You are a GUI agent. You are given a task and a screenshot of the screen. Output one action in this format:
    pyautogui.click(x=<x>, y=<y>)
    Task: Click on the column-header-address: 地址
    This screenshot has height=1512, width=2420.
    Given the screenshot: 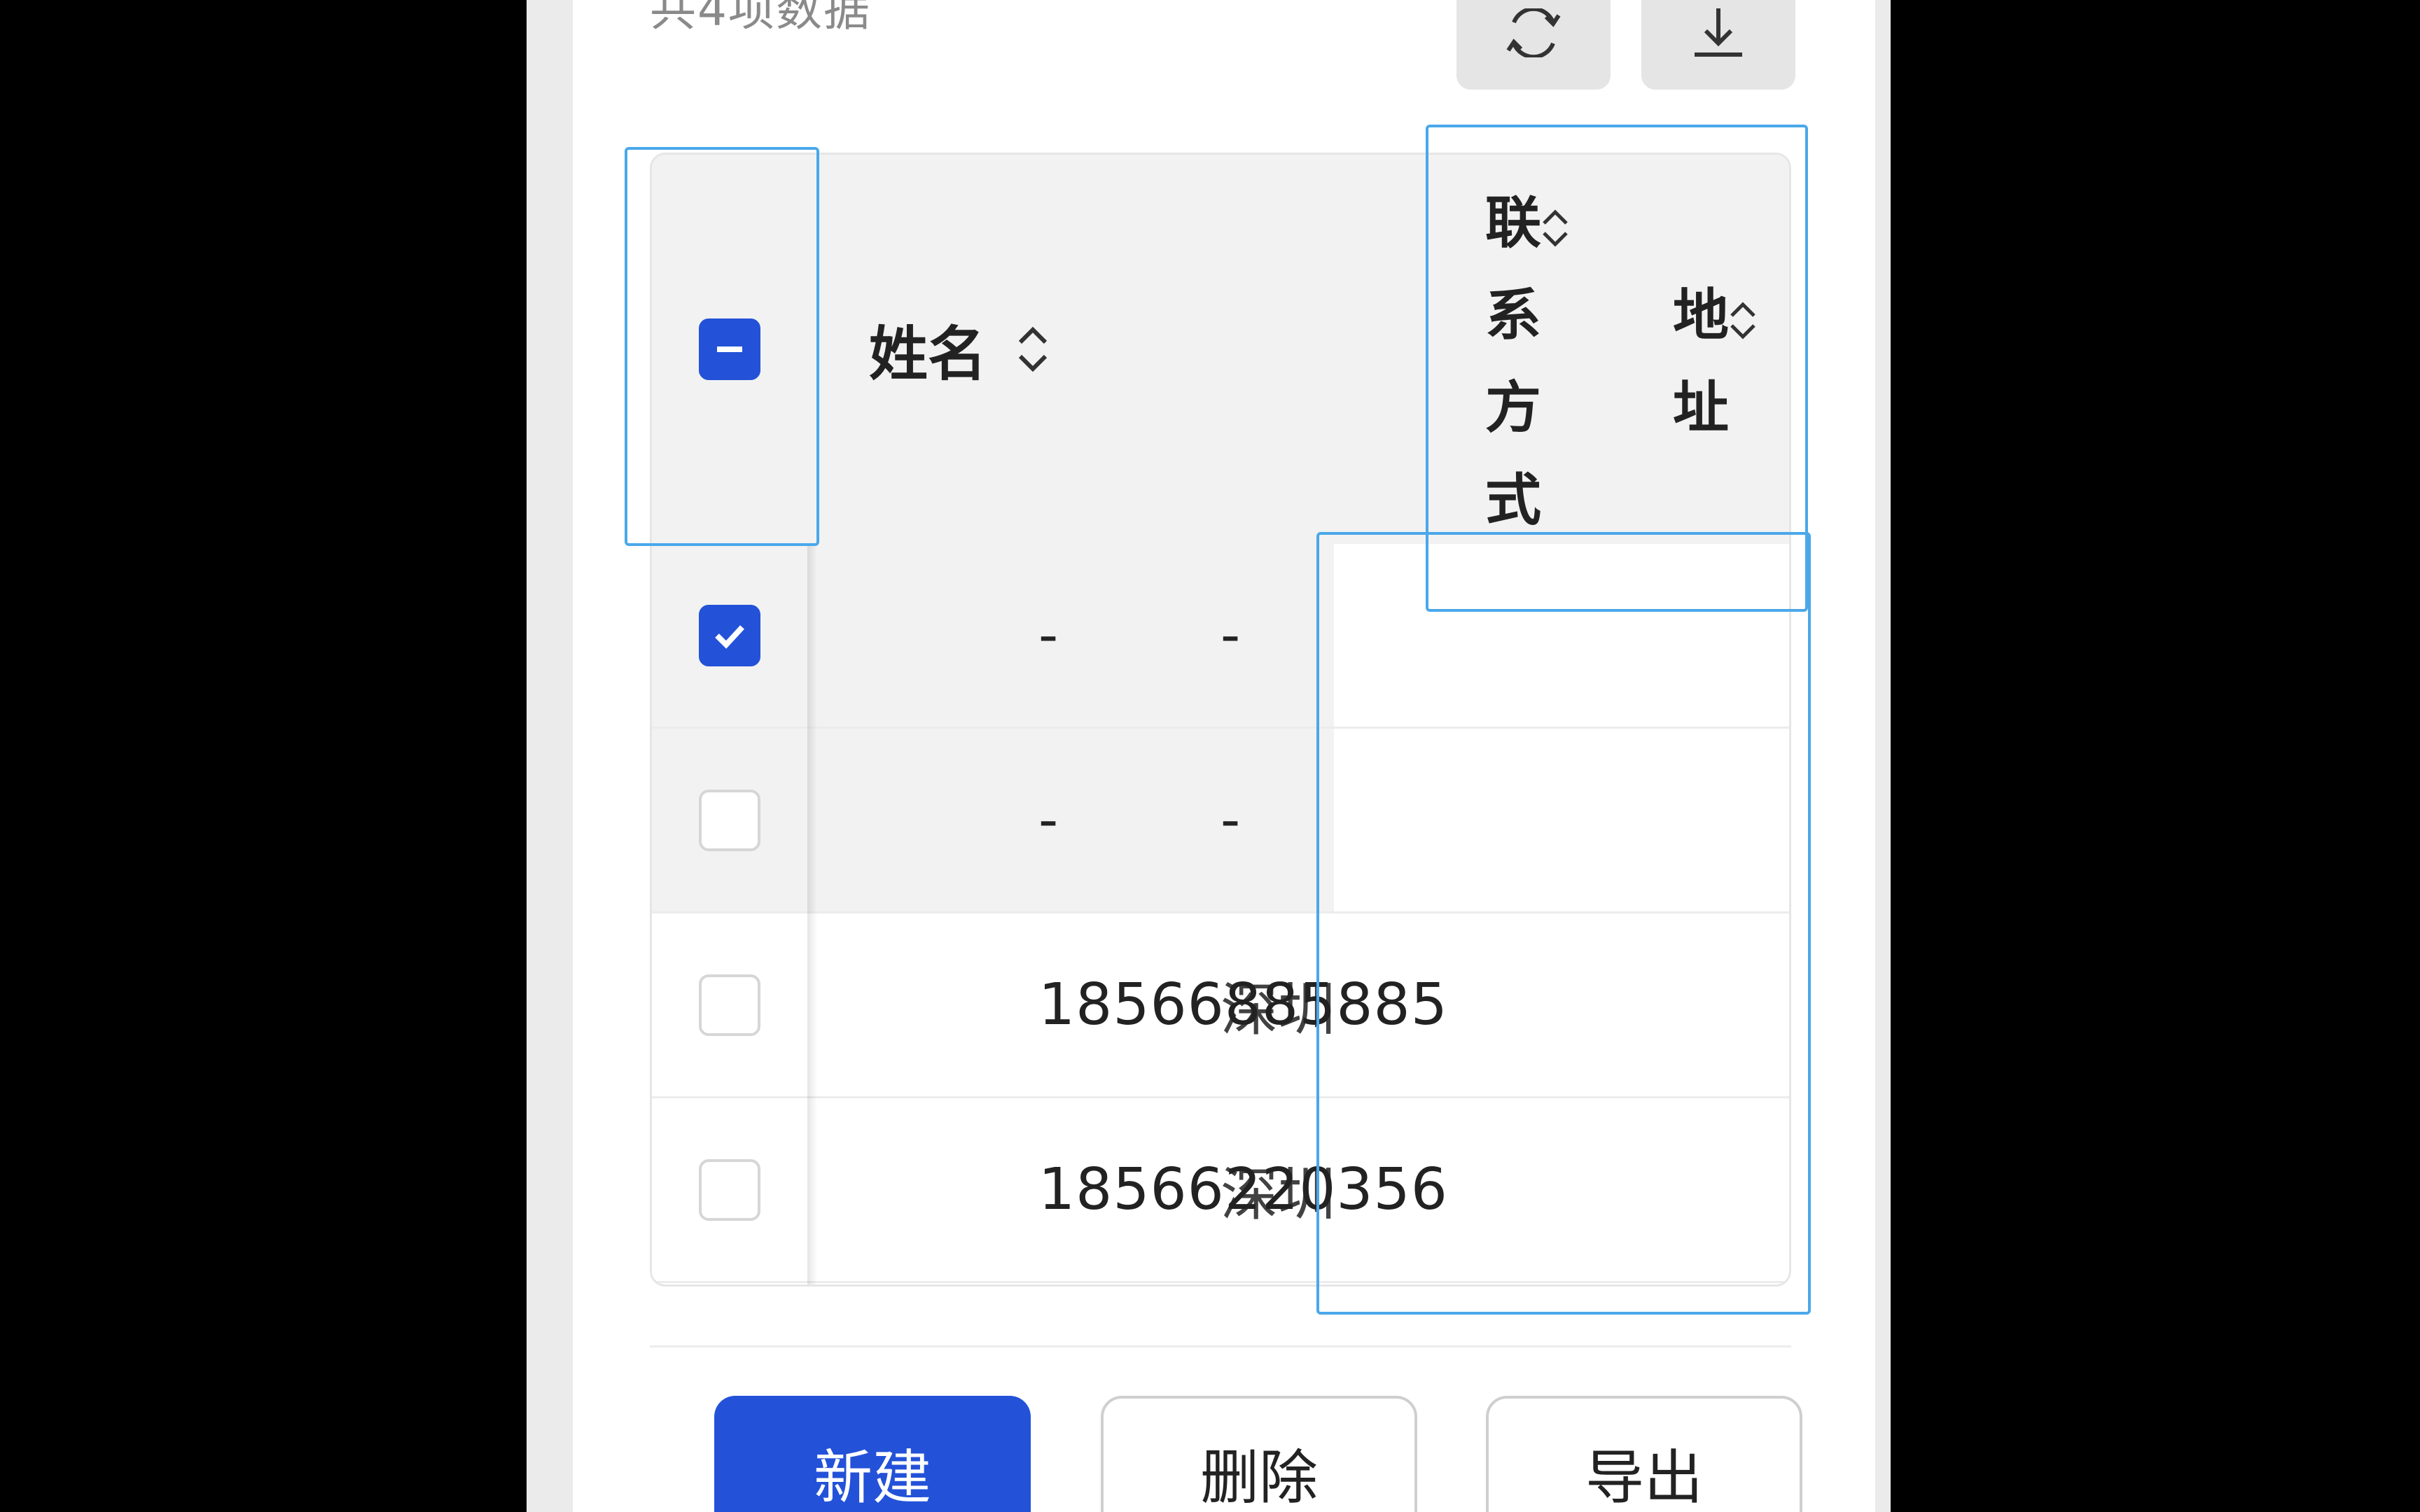 What is the action you would take?
    pyautogui.click(x=1714, y=362)
    